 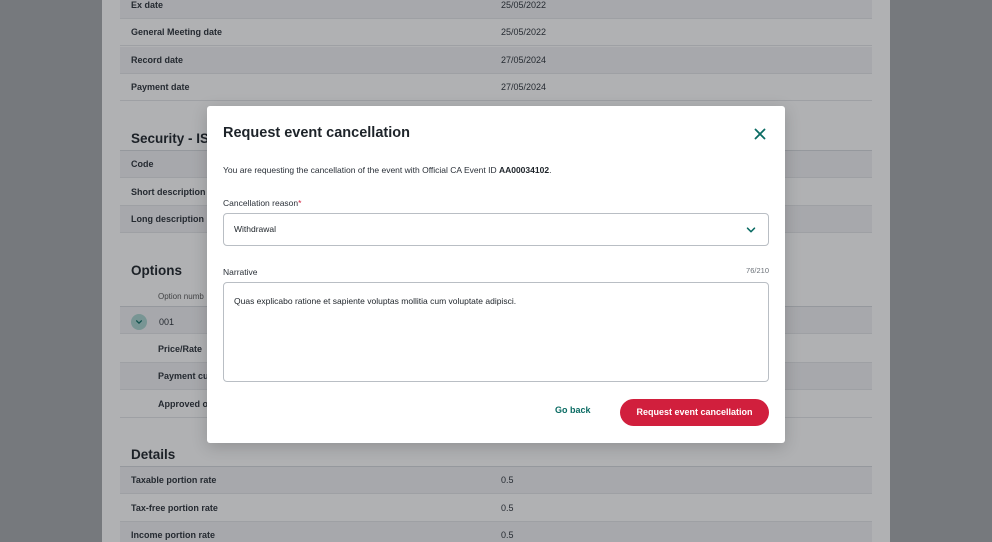 I want to click on close-button, so click(x=760, y=134).